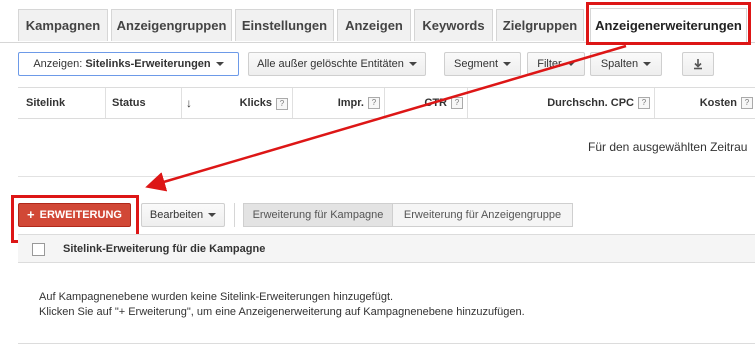 This screenshot has width=755, height=356. What do you see at coordinates (453, 25) in the screenshot?
I see `tab-keywords: Keywords` at bounding box center [453, 25].